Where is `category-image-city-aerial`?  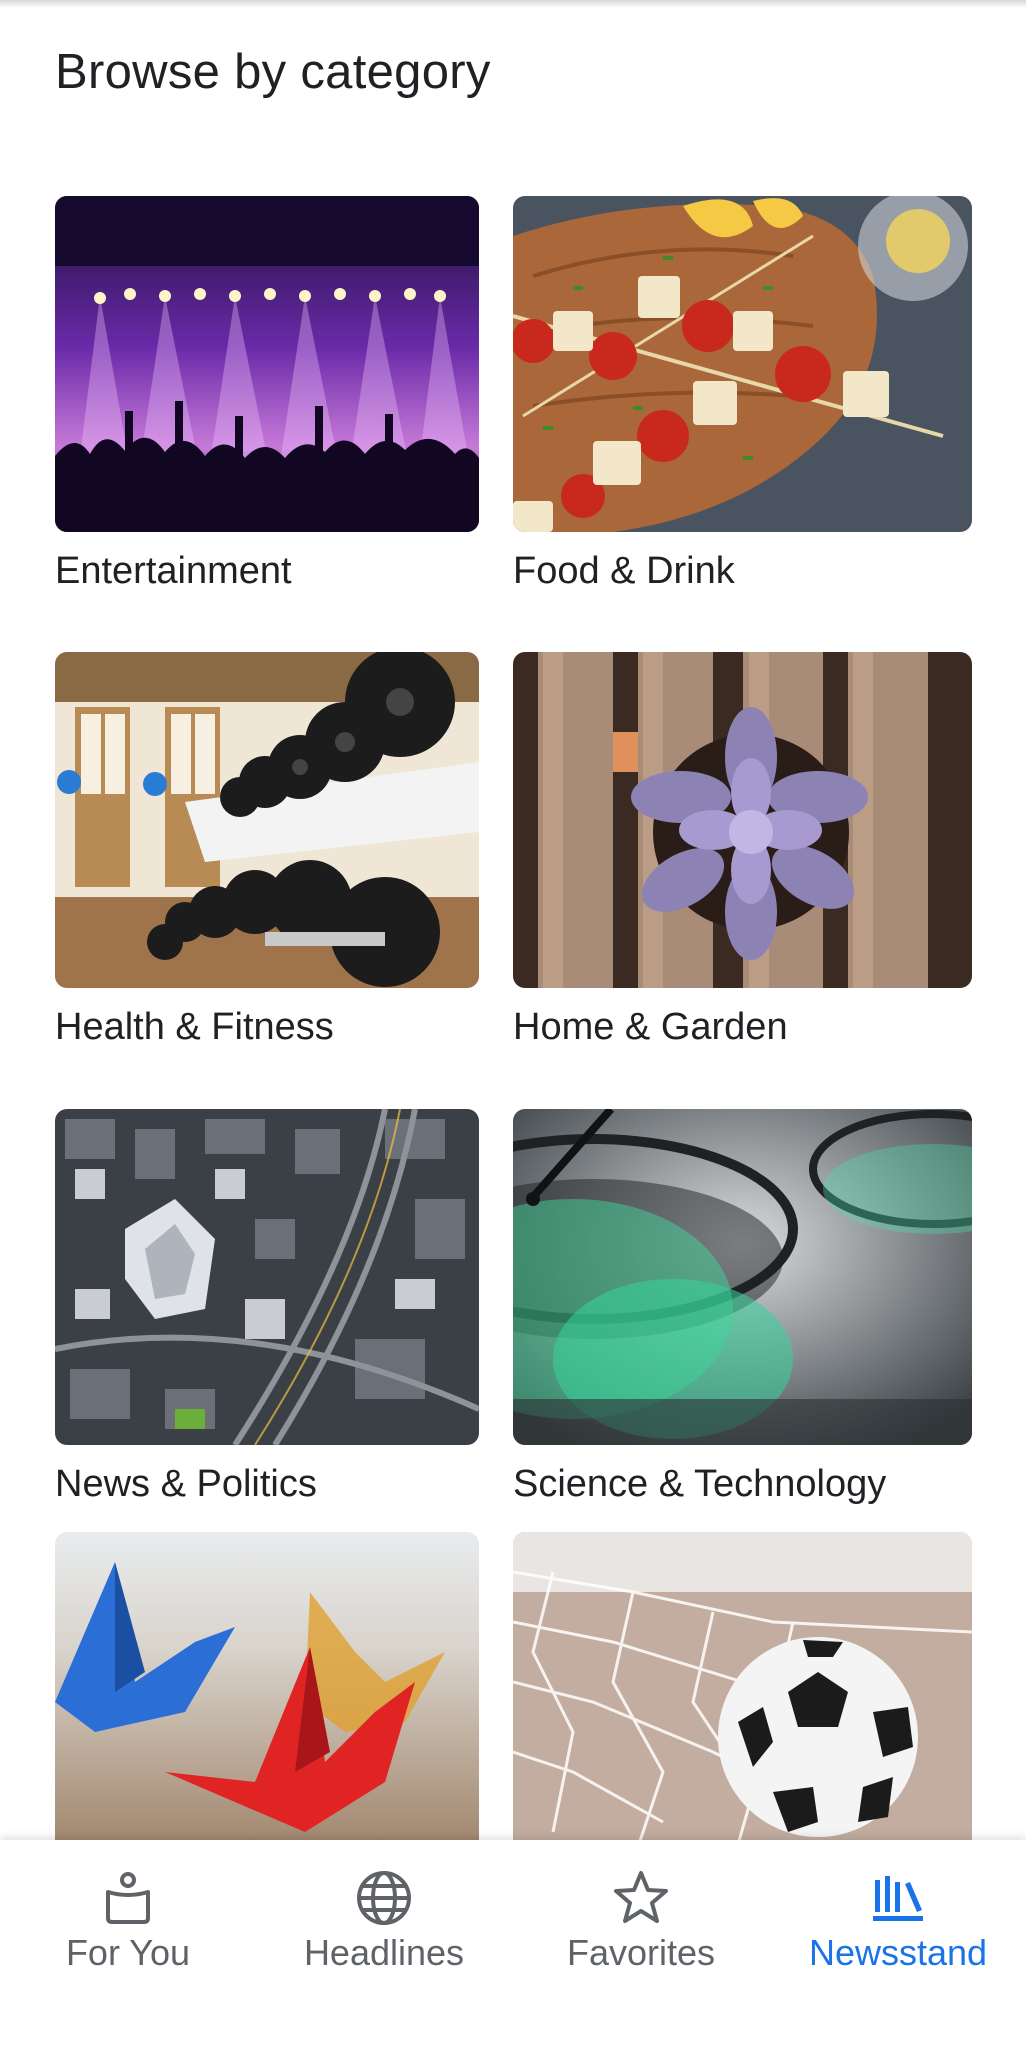
category-image-city-aerial is located at coordinates (267, 1277).